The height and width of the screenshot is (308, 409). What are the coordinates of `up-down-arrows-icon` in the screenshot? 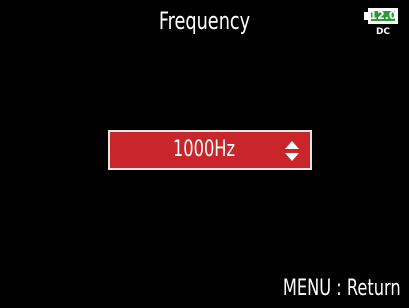 It's located at (292, 151).